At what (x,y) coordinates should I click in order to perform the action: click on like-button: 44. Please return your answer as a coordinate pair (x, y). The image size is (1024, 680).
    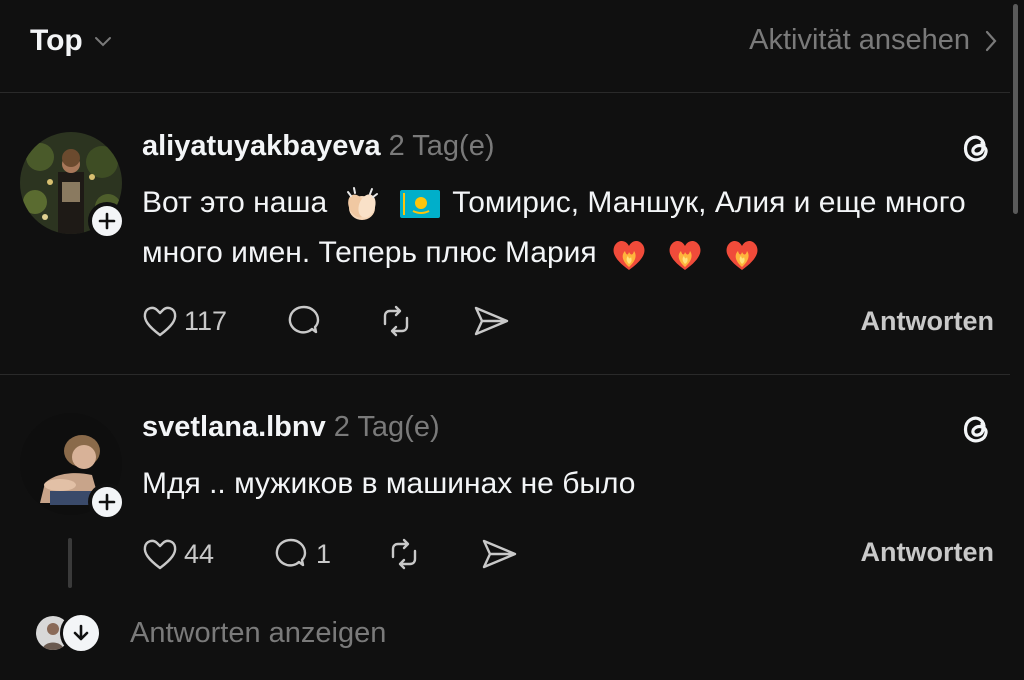
    Looking at the image, I should click on (178, 554).